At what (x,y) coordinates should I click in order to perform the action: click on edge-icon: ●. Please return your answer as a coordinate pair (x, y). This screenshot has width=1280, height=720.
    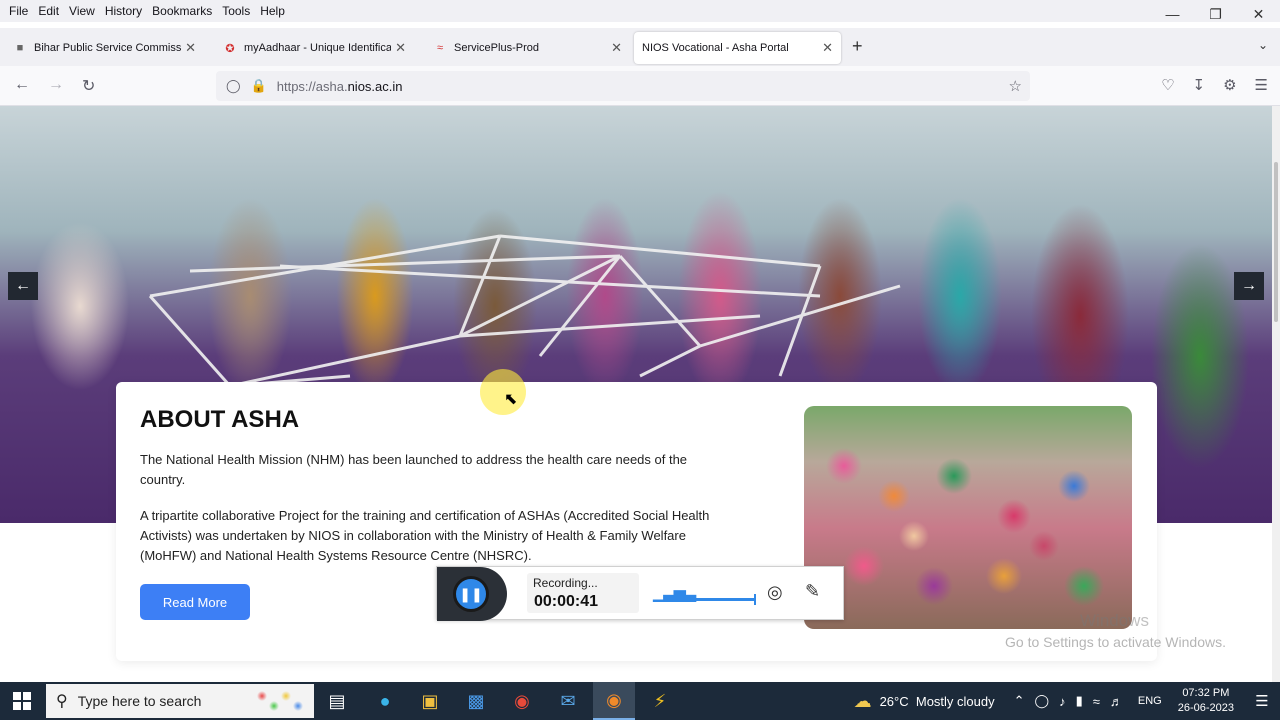
    Looking at the image, I should click on (385, 701).